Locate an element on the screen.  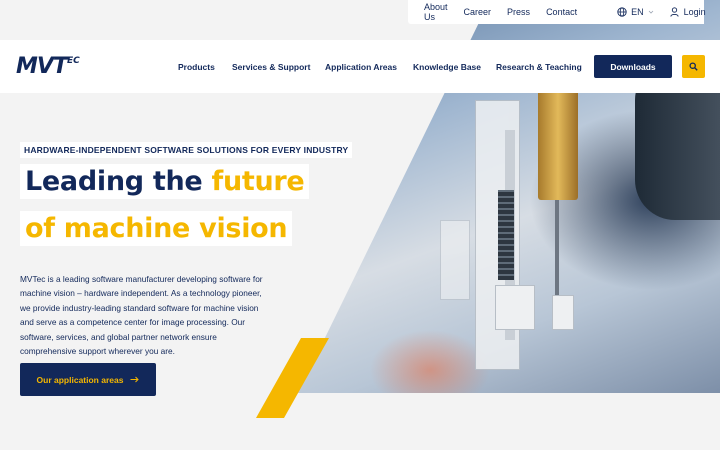
machine-gripper is located at coordinates (563, 312).